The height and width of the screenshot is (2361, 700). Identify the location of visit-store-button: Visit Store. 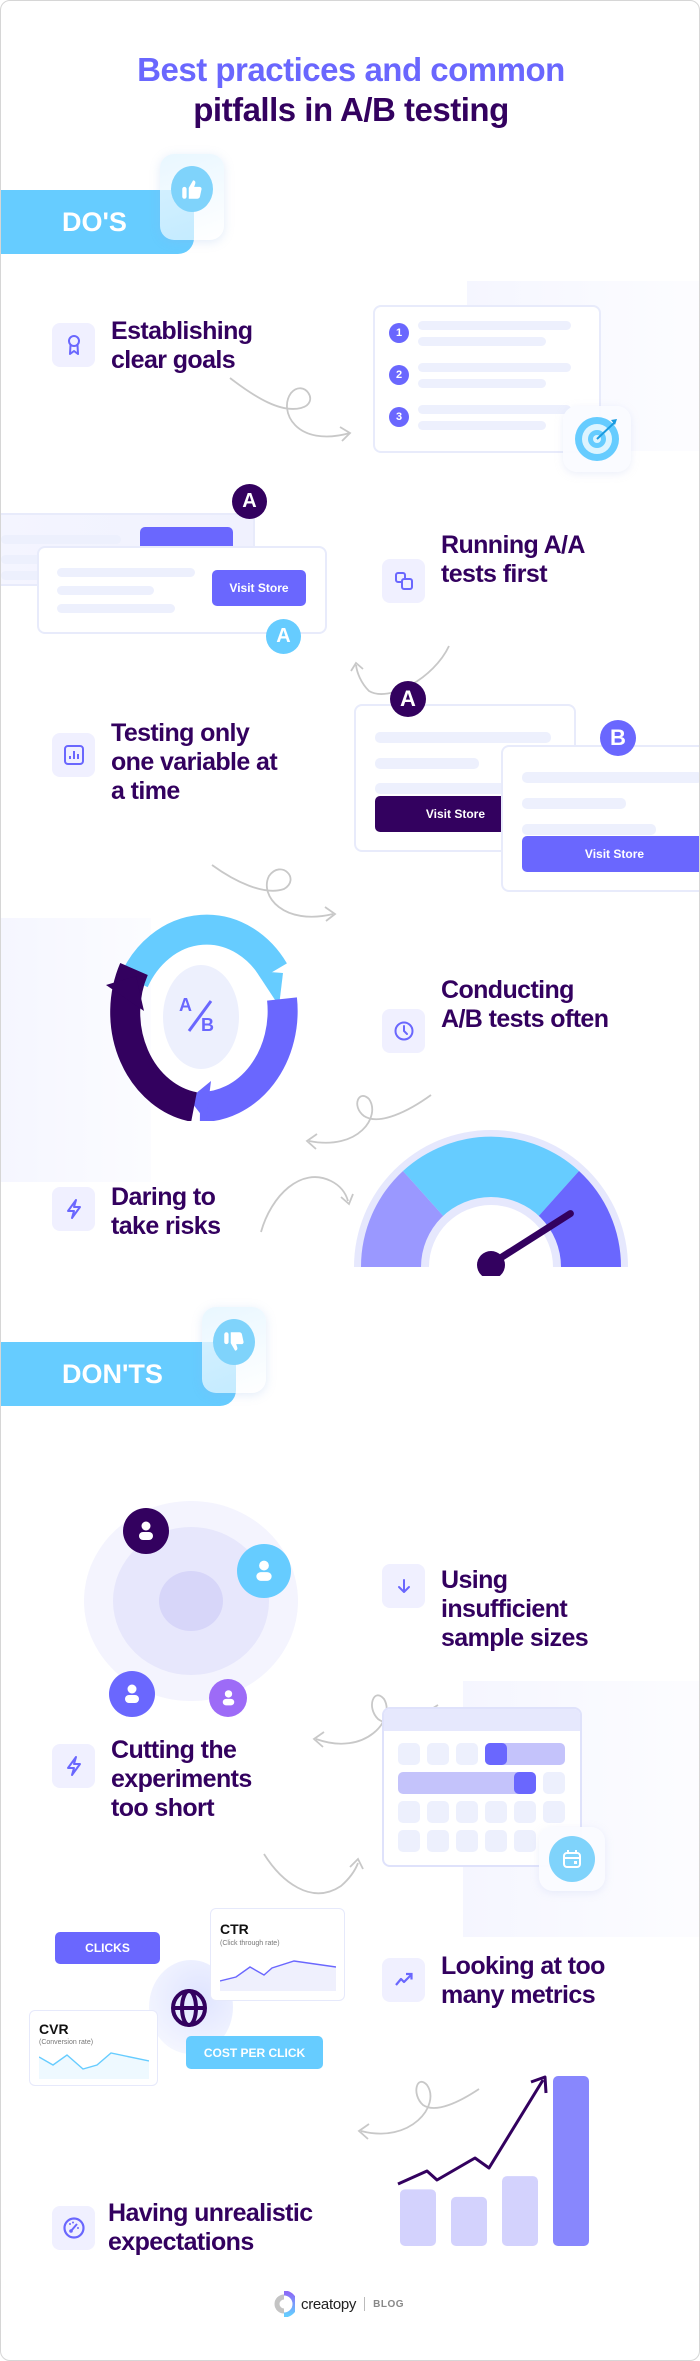
(259, 588).